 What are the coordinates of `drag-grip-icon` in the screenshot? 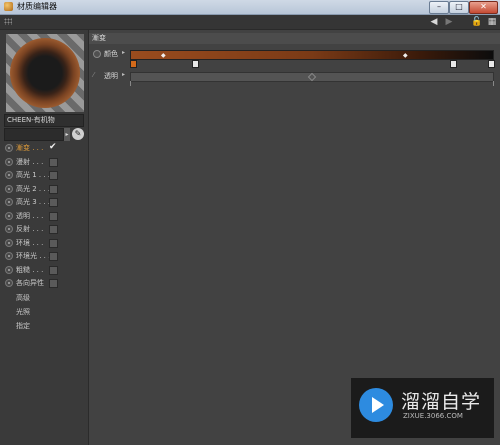 It's located at (8, 21).